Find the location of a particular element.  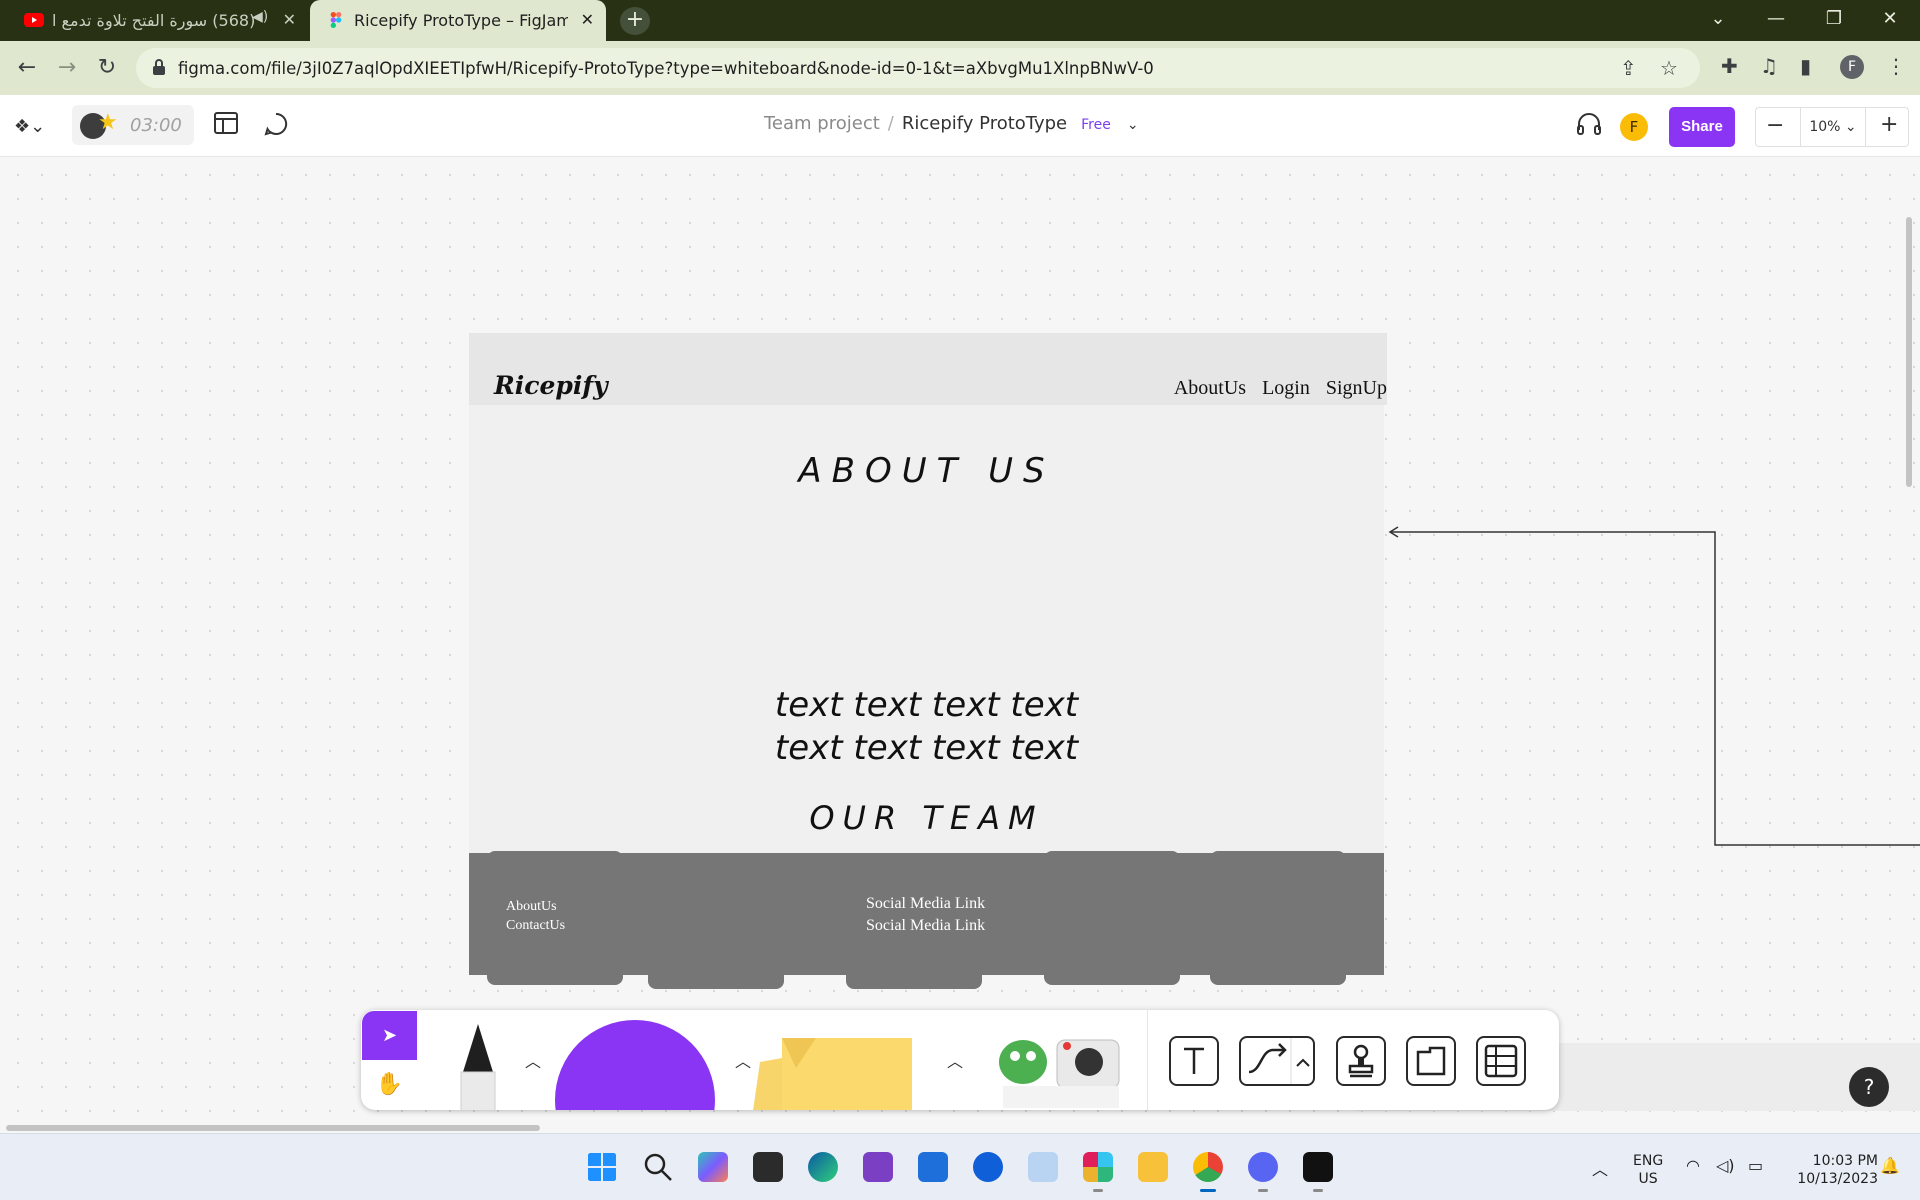

forward-icon: → is located at coordinates (67, 67).